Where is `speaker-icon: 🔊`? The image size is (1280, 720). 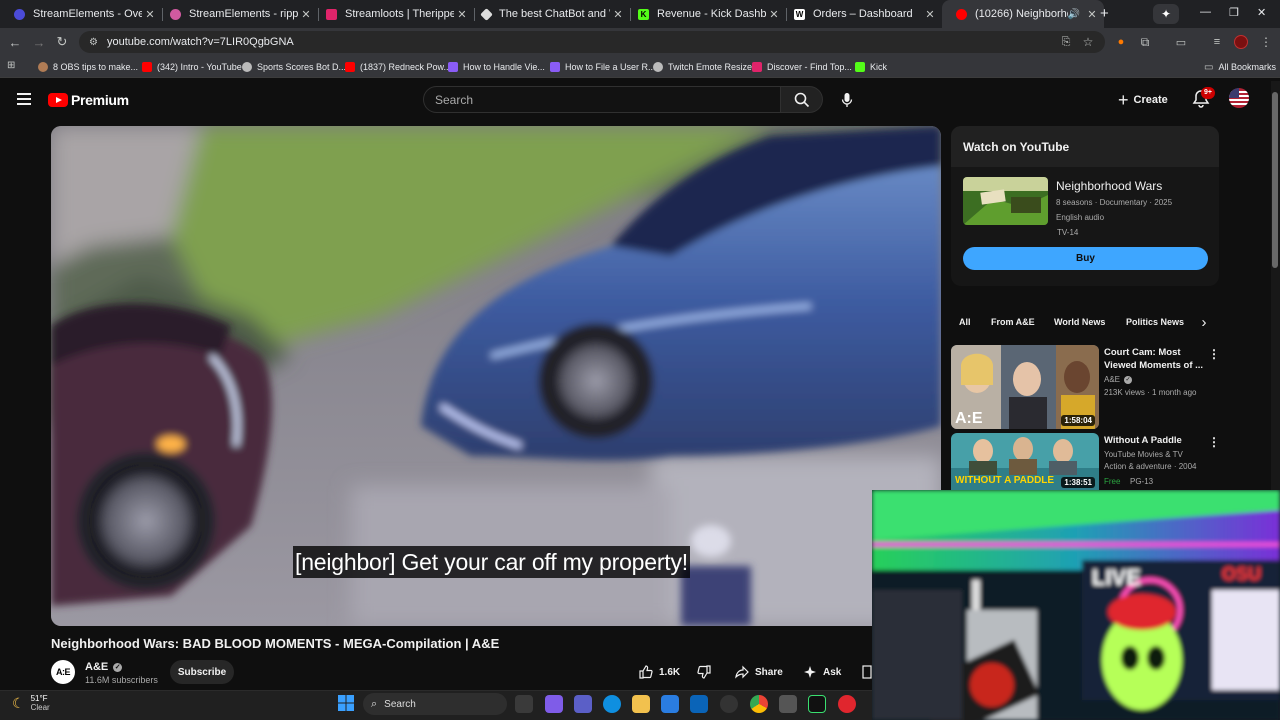
speaker-icon: 🔊 is located at coordinates (1074, 14).